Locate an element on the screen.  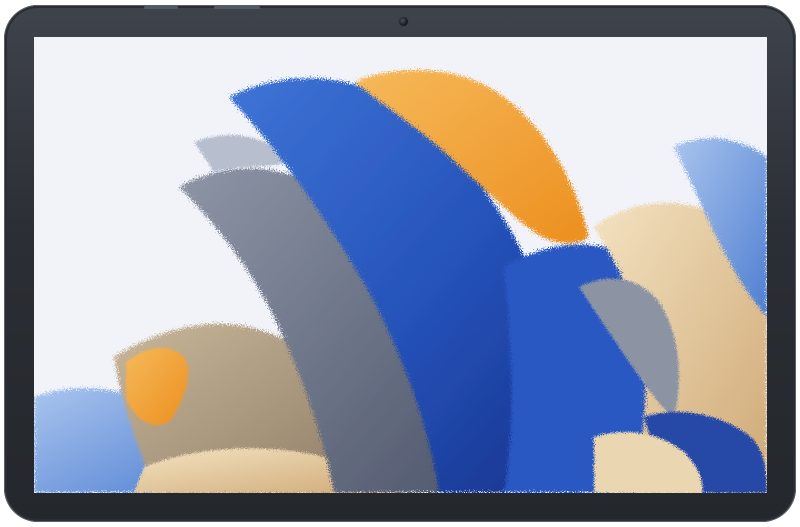
power-button is located at coordinates (237, 7).